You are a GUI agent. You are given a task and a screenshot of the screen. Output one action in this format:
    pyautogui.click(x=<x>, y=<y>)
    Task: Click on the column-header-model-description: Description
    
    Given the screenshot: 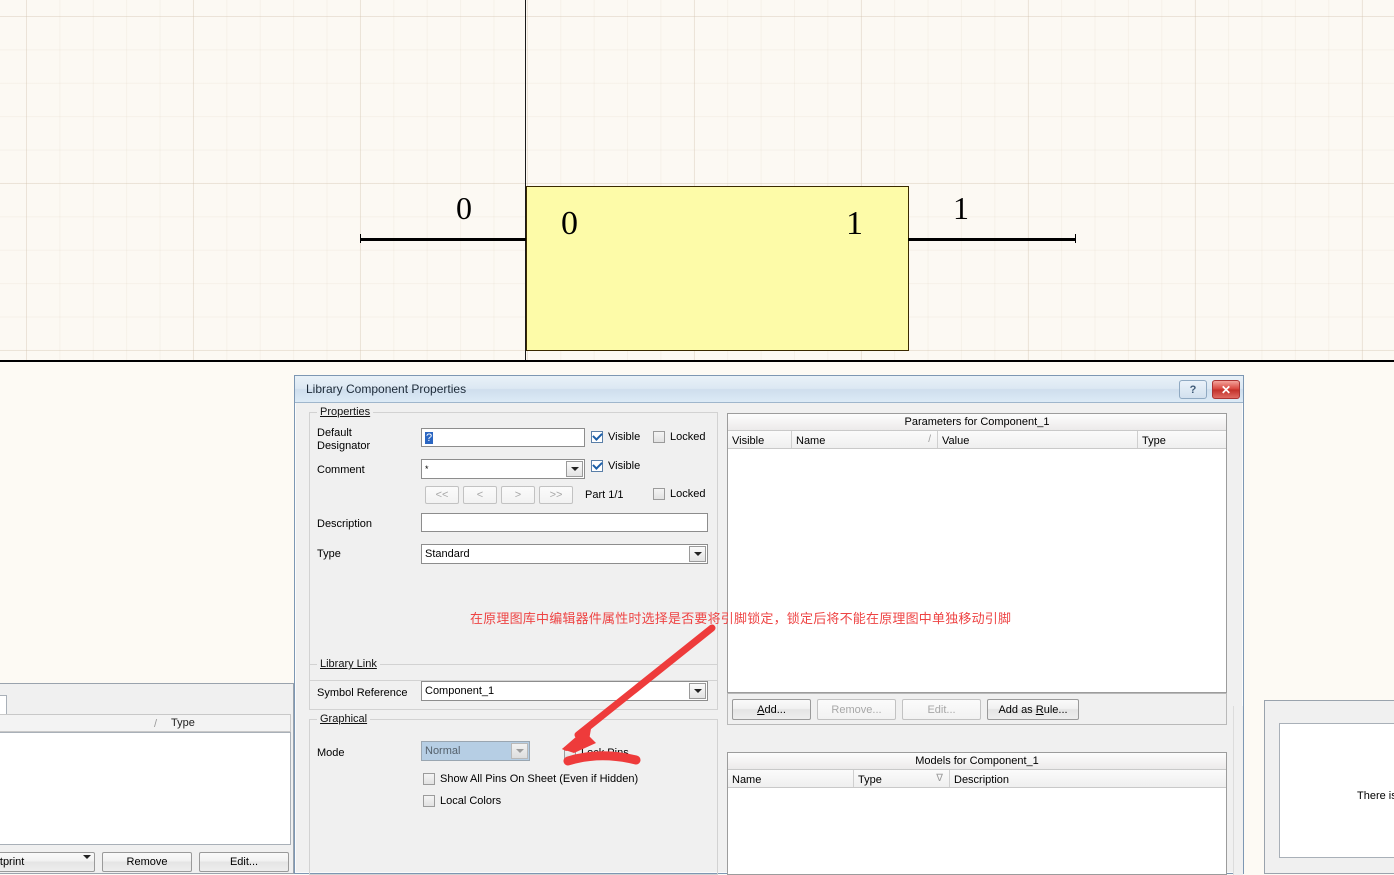 What is the action you would take?
    pyautogui.click(x=1088, y=778)
    